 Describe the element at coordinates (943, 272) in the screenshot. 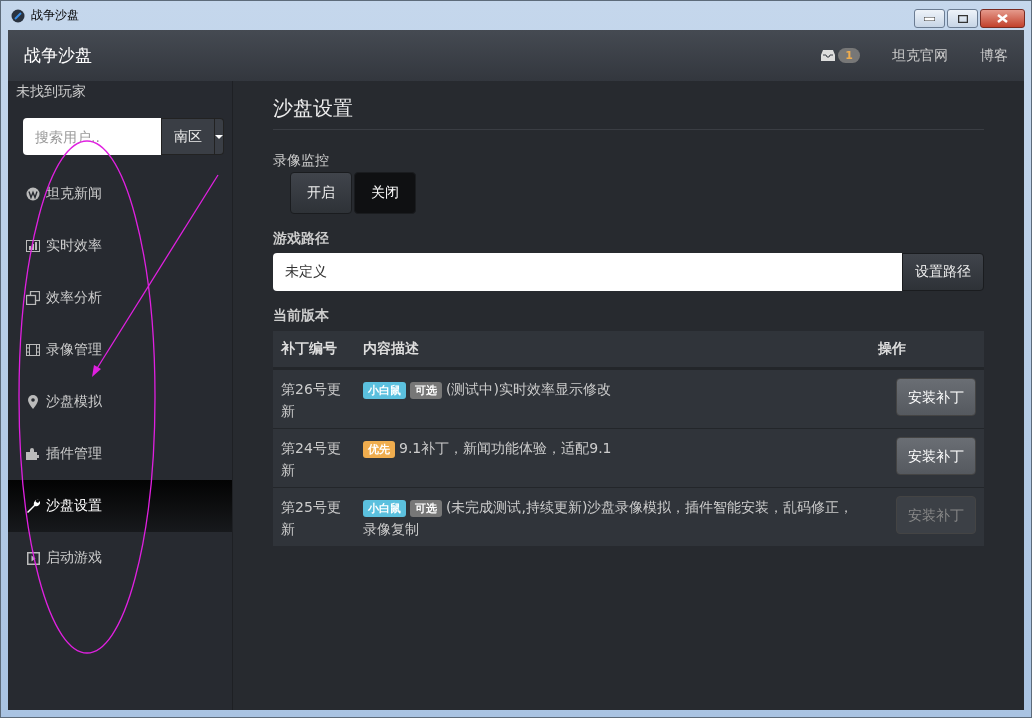

I see `set-path-button: 设置路径` at that location.